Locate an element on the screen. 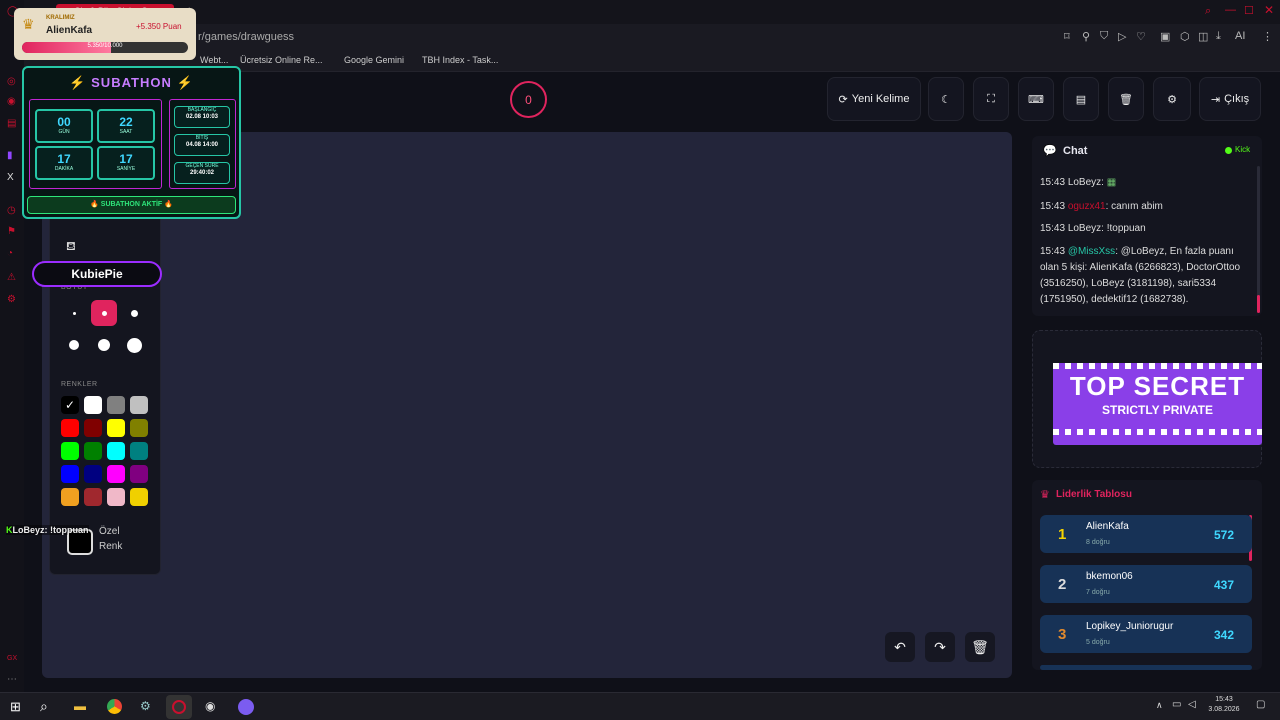 This screenshot has height=720, width=1280. volume-icon: ◁ is located at coordinates (1192, 704).